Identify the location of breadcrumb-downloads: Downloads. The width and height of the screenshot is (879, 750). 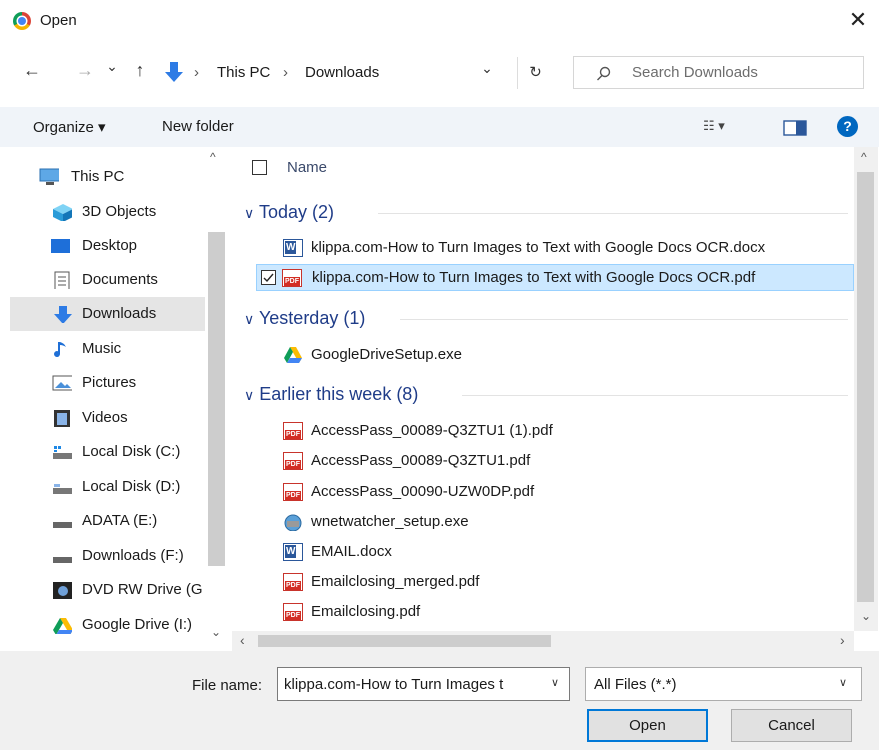
(342, 72).